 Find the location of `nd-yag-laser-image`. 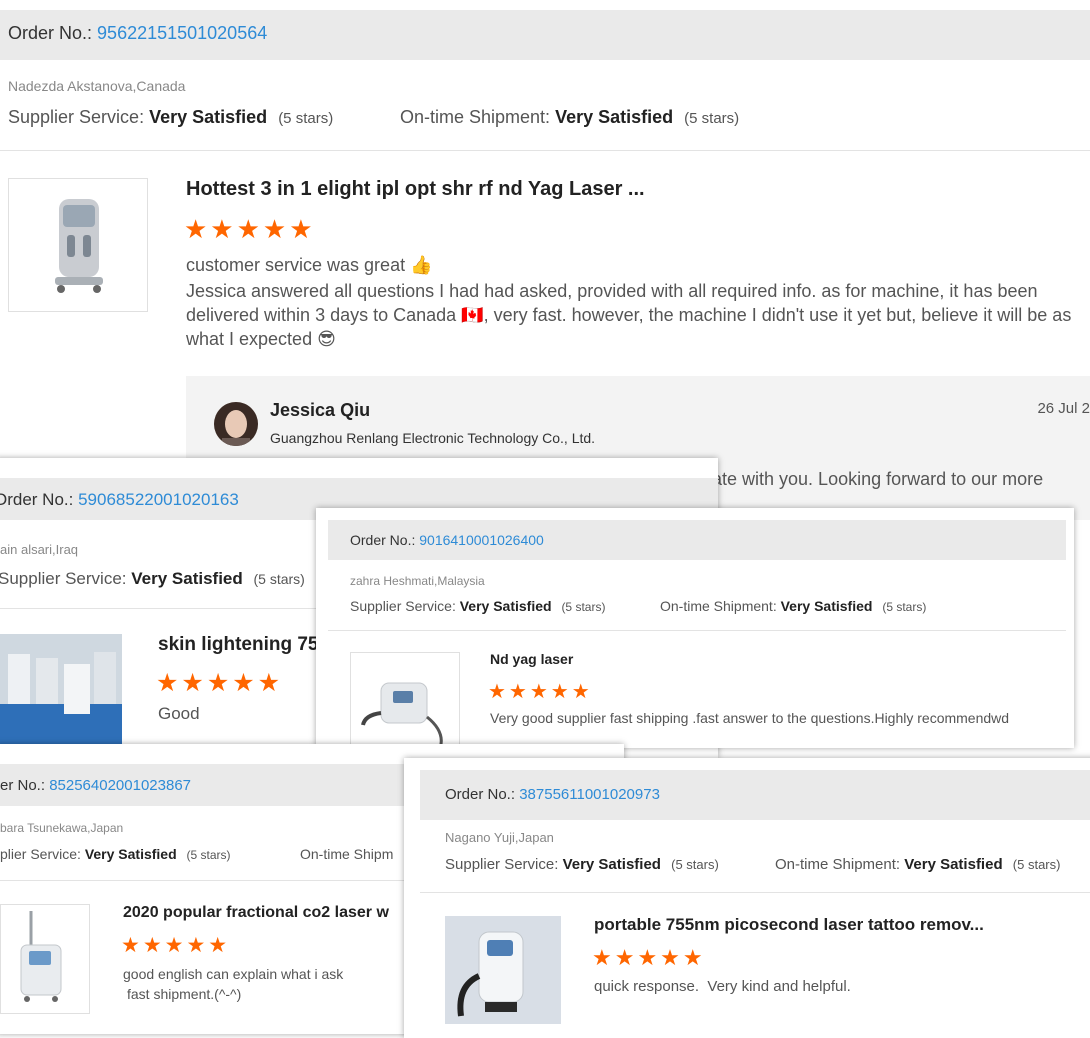

nd-yag-laser-image is located at coordinates (402, 715).